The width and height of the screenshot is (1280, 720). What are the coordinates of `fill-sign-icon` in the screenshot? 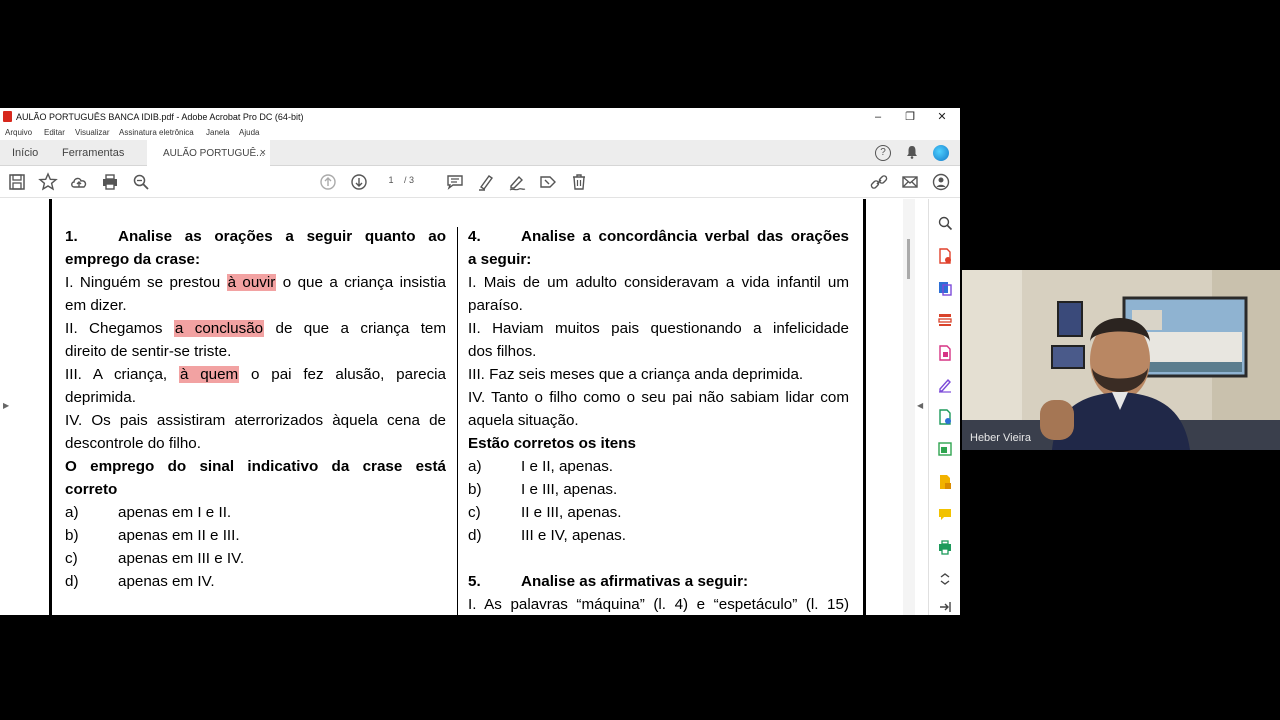 It's located at (945, 385).